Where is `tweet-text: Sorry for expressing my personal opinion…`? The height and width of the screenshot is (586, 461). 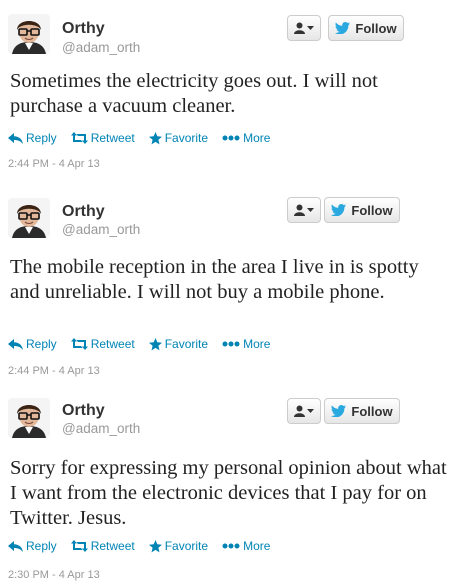
tweet-text: Sorry for expressing my personal opinion… is located at coordinates (228, 493).